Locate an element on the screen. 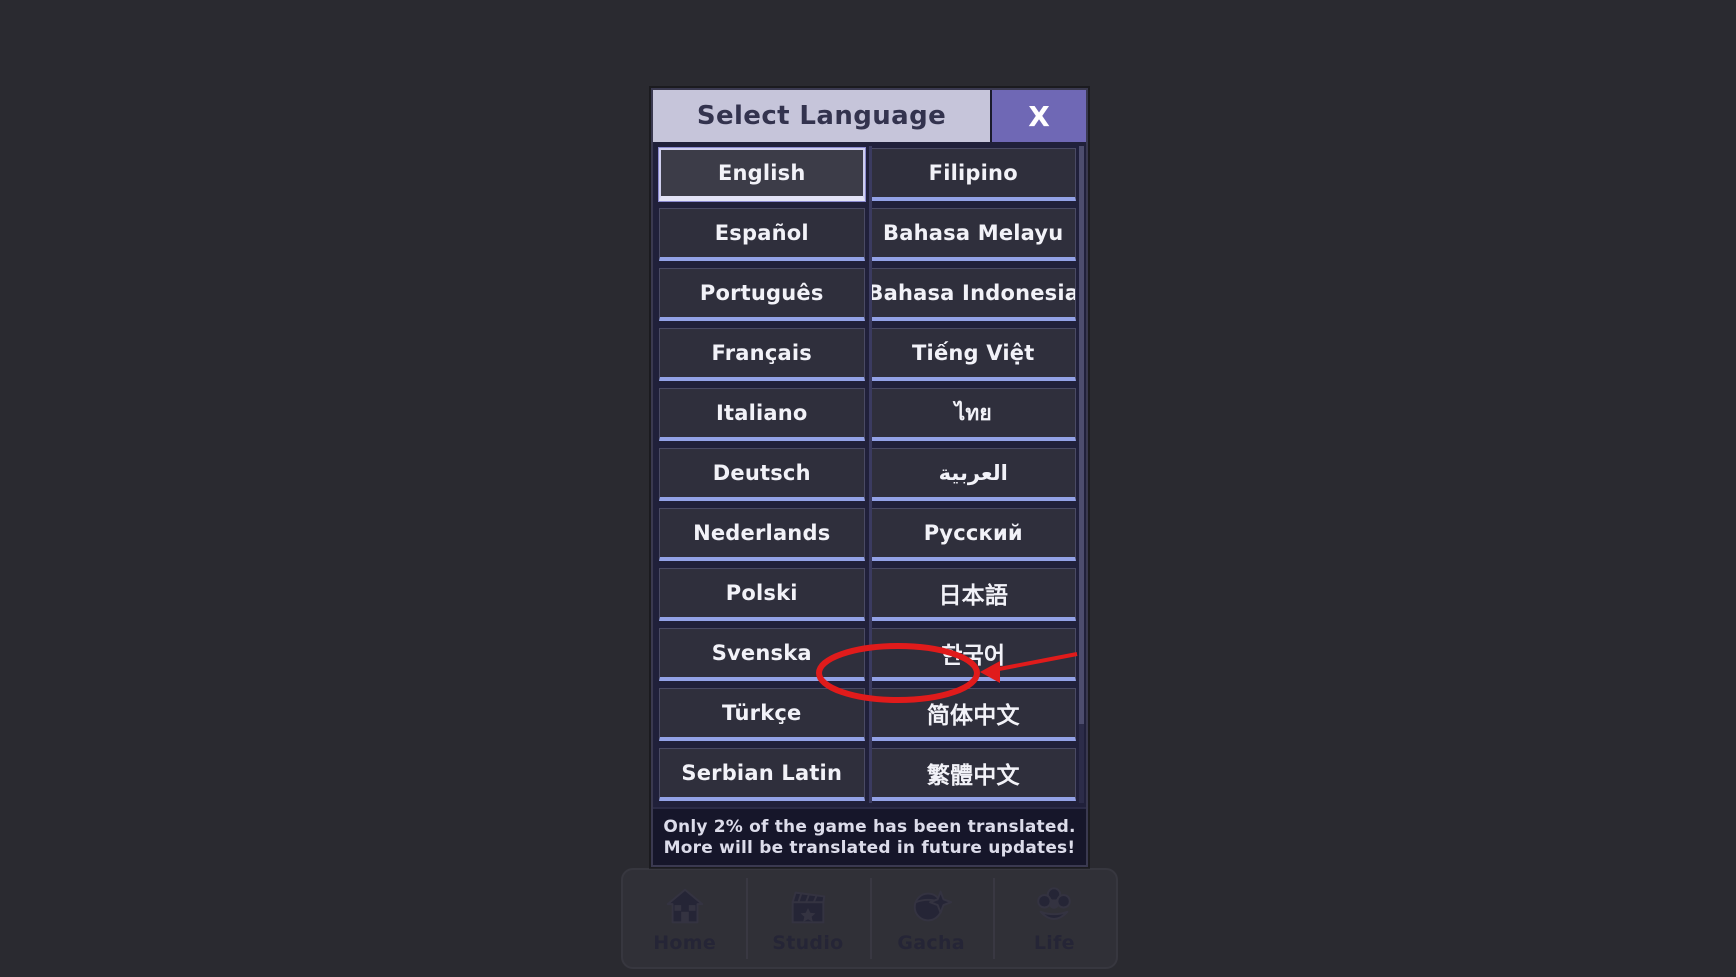 The image size is (1736, 977). nav-label-life: Life is located at coordinates (1054, 942).